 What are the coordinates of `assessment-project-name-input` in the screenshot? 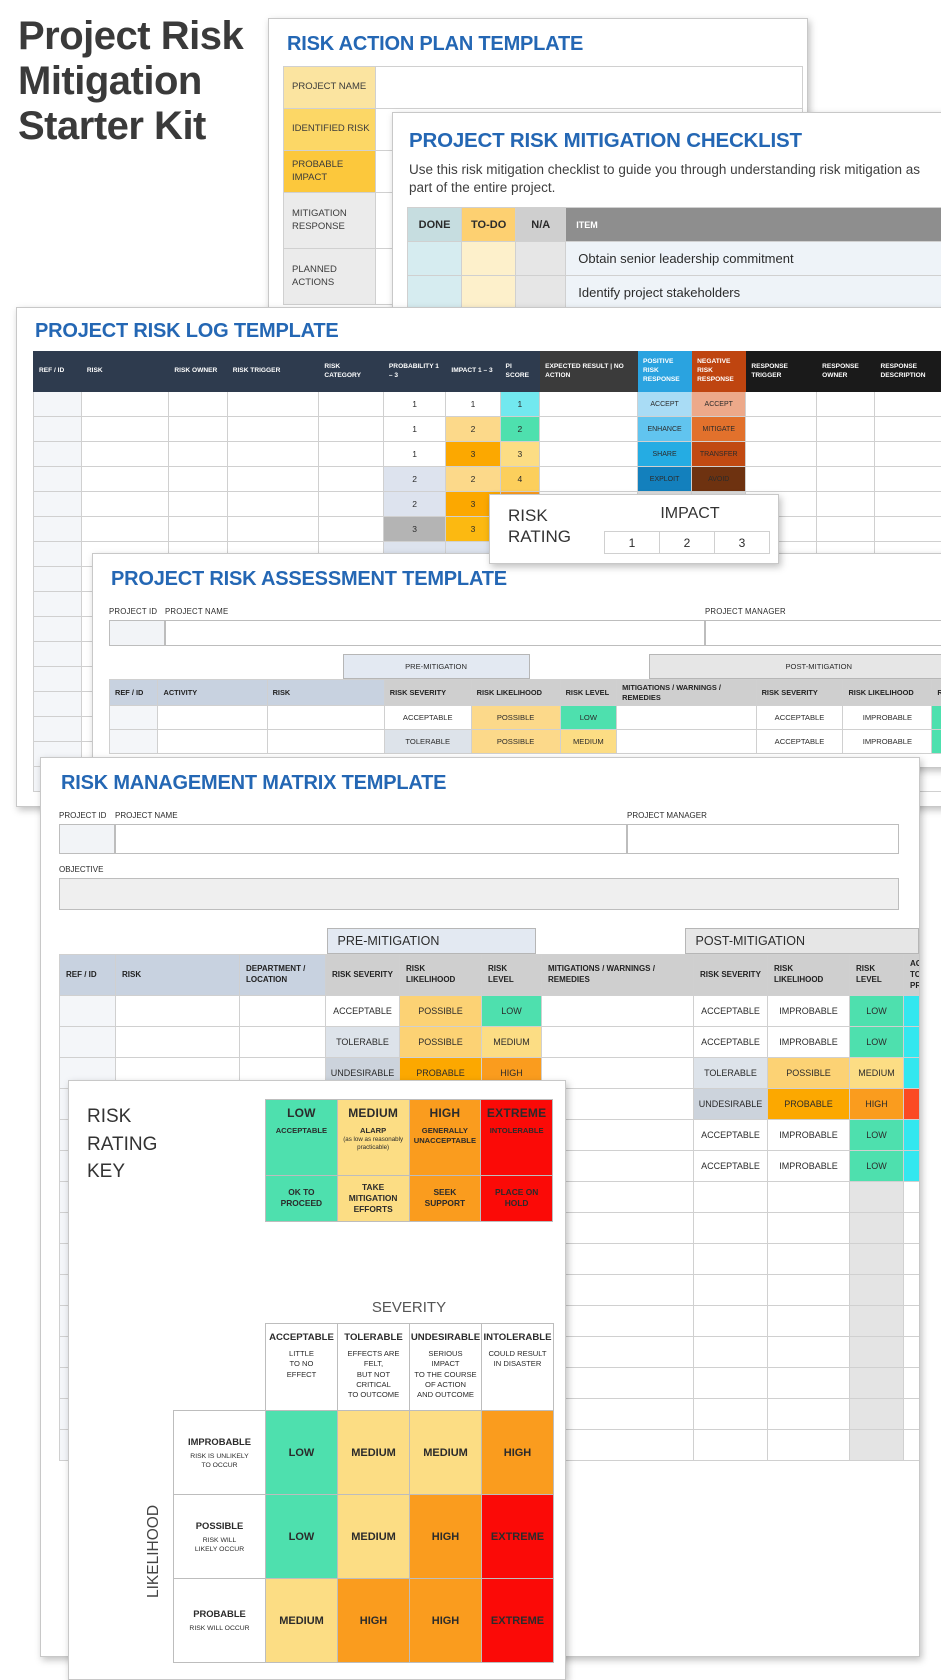 It's located at (435, 633).